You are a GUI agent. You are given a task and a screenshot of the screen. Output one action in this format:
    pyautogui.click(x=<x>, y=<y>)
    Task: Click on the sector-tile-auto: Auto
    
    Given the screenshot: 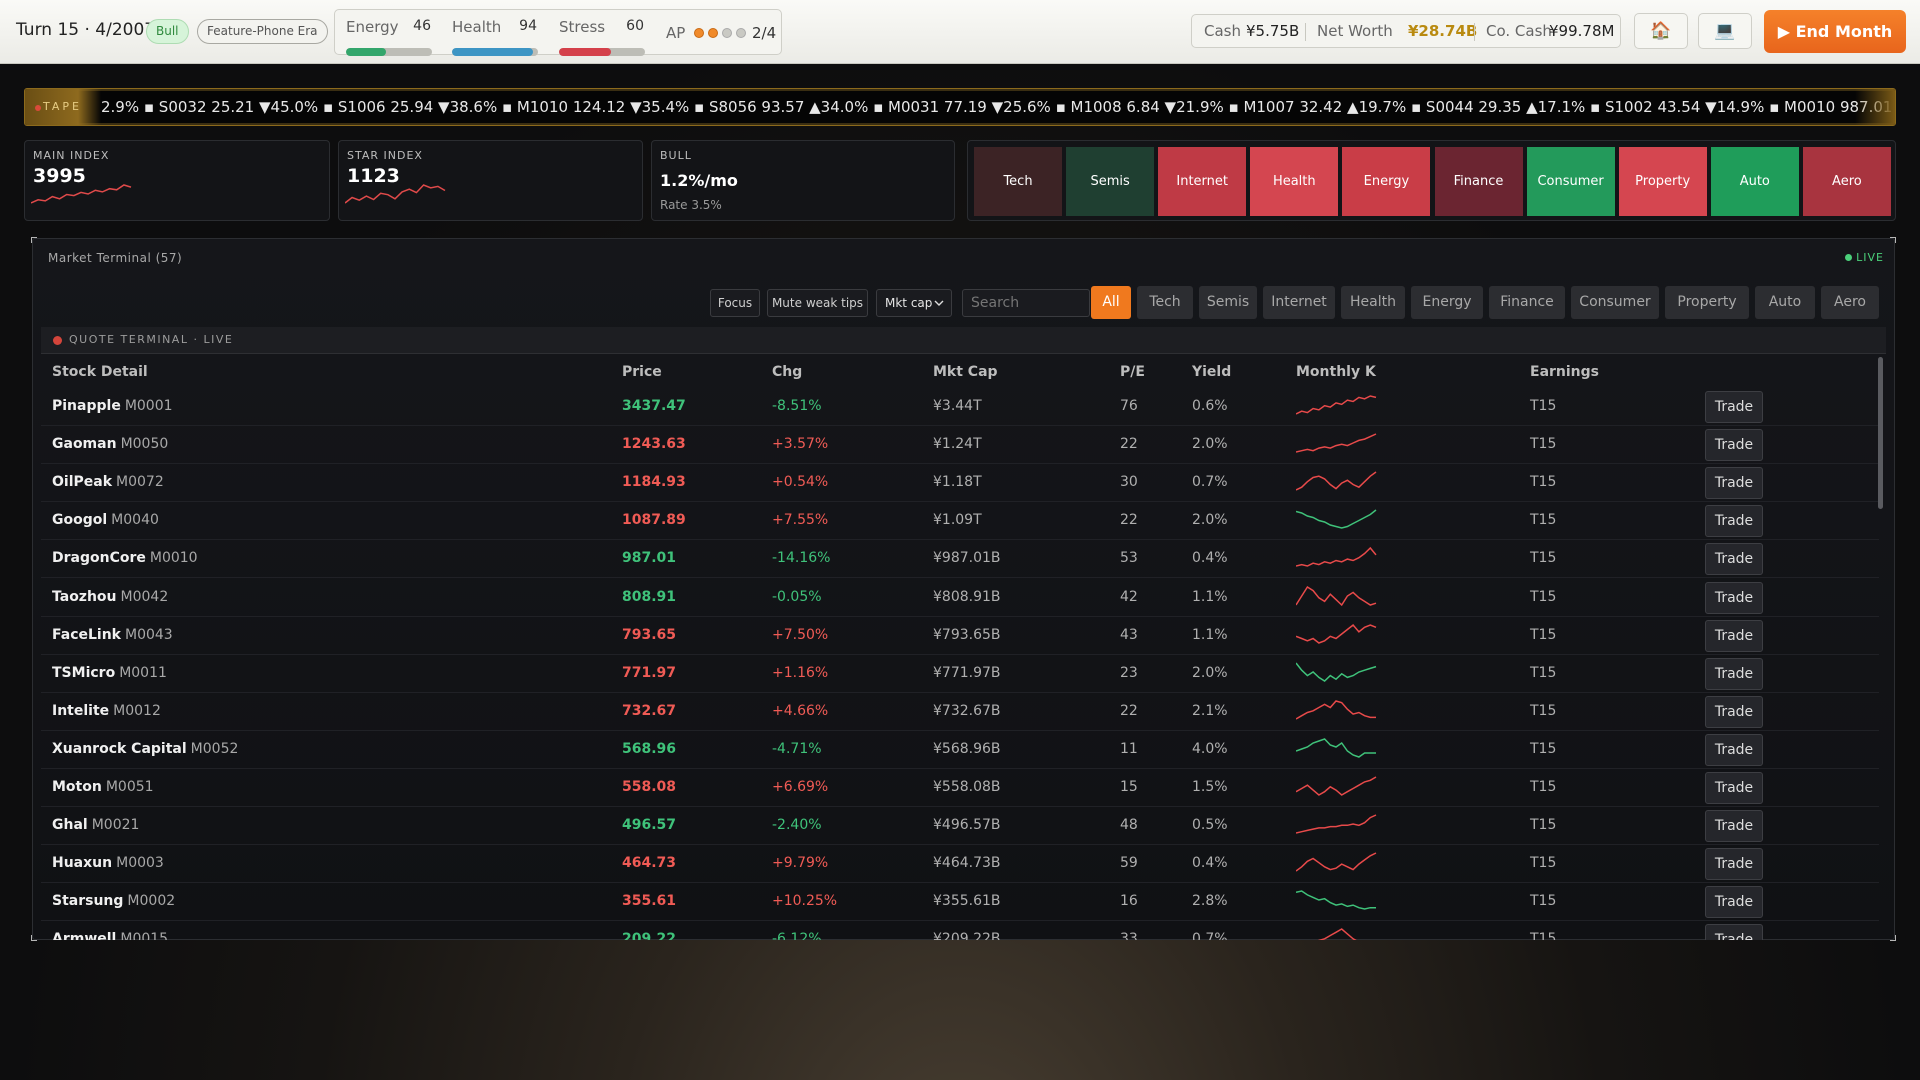 What is the action you would take?
    pyautogui.click(x=1754, y=181)
    